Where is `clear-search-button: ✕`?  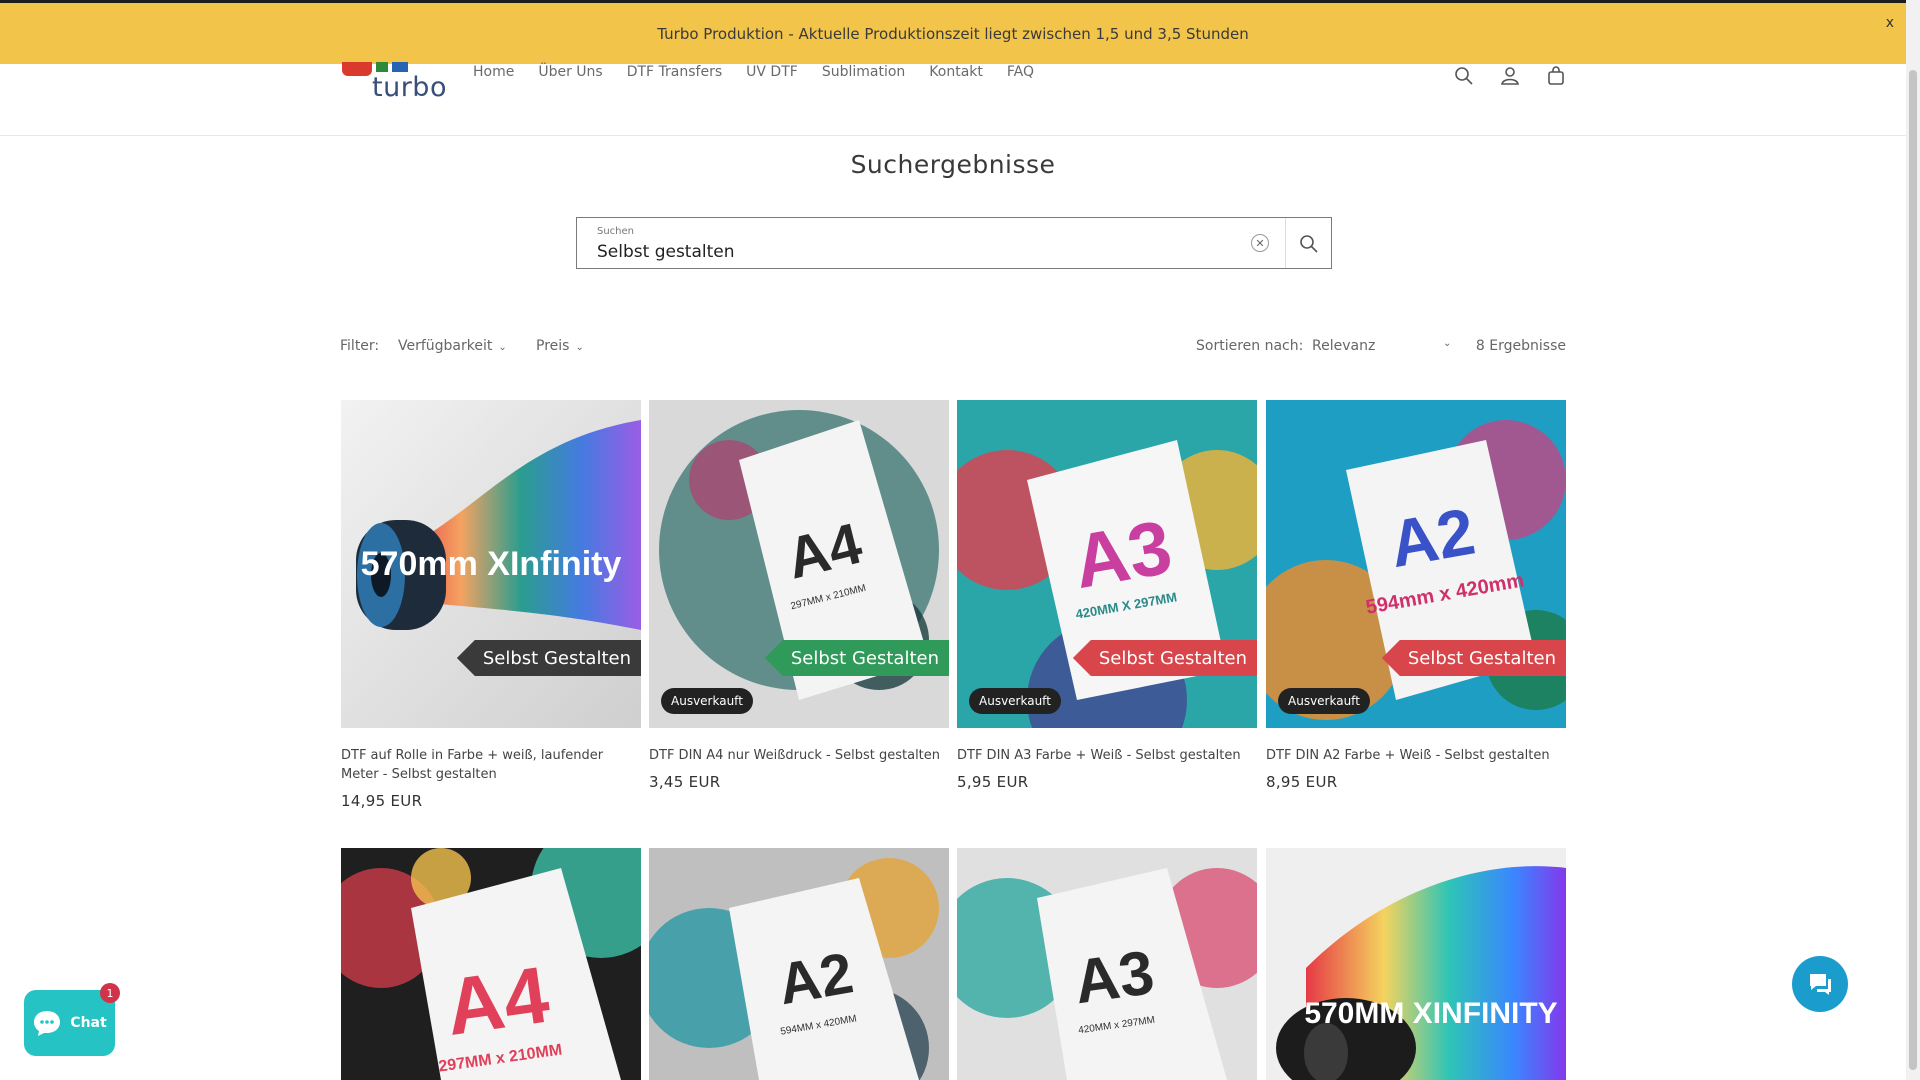 clear-search-button: ✕ is located at coordinates (1260, 243).